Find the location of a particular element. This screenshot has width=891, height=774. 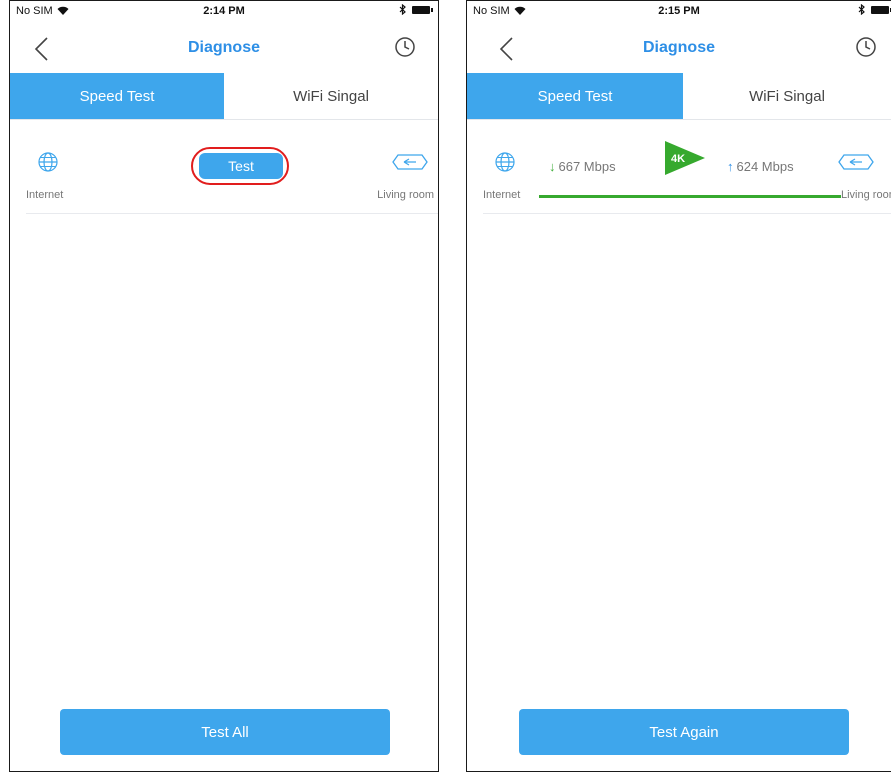

play-4k-icon: 4K is located at coordinates (685, 158).